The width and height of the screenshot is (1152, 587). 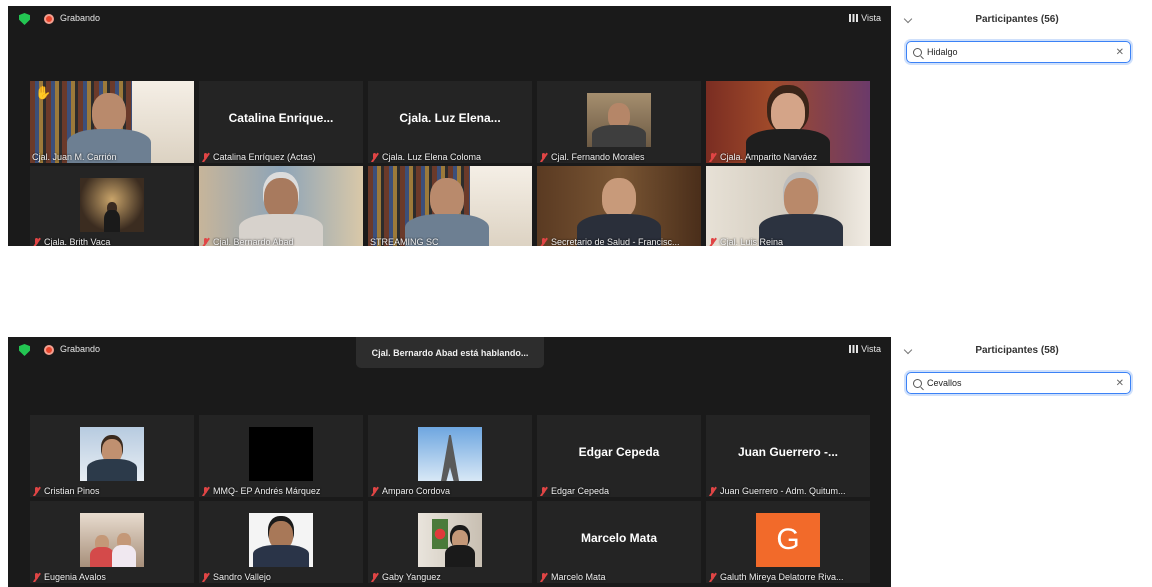 I want to click on participants-panel: Participantes (56) ✕, so click(x=1017, y=126).